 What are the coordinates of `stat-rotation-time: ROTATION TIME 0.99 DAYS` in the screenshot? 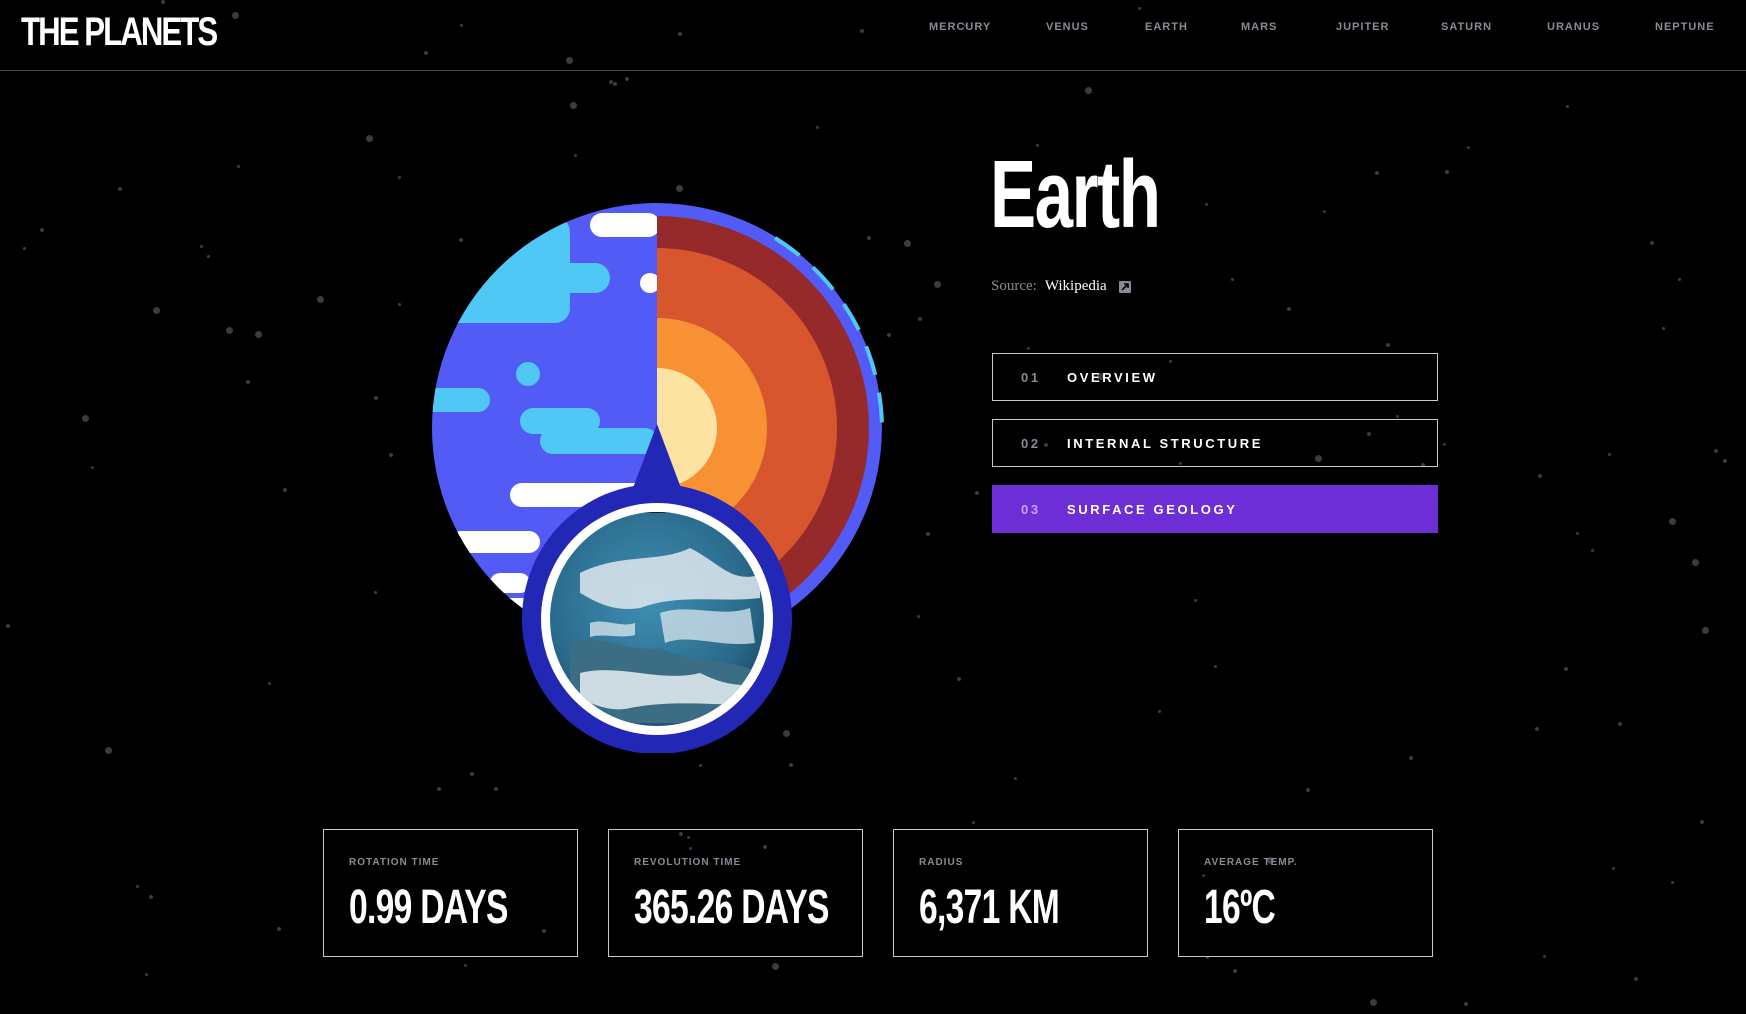 It's located at (450, 893).